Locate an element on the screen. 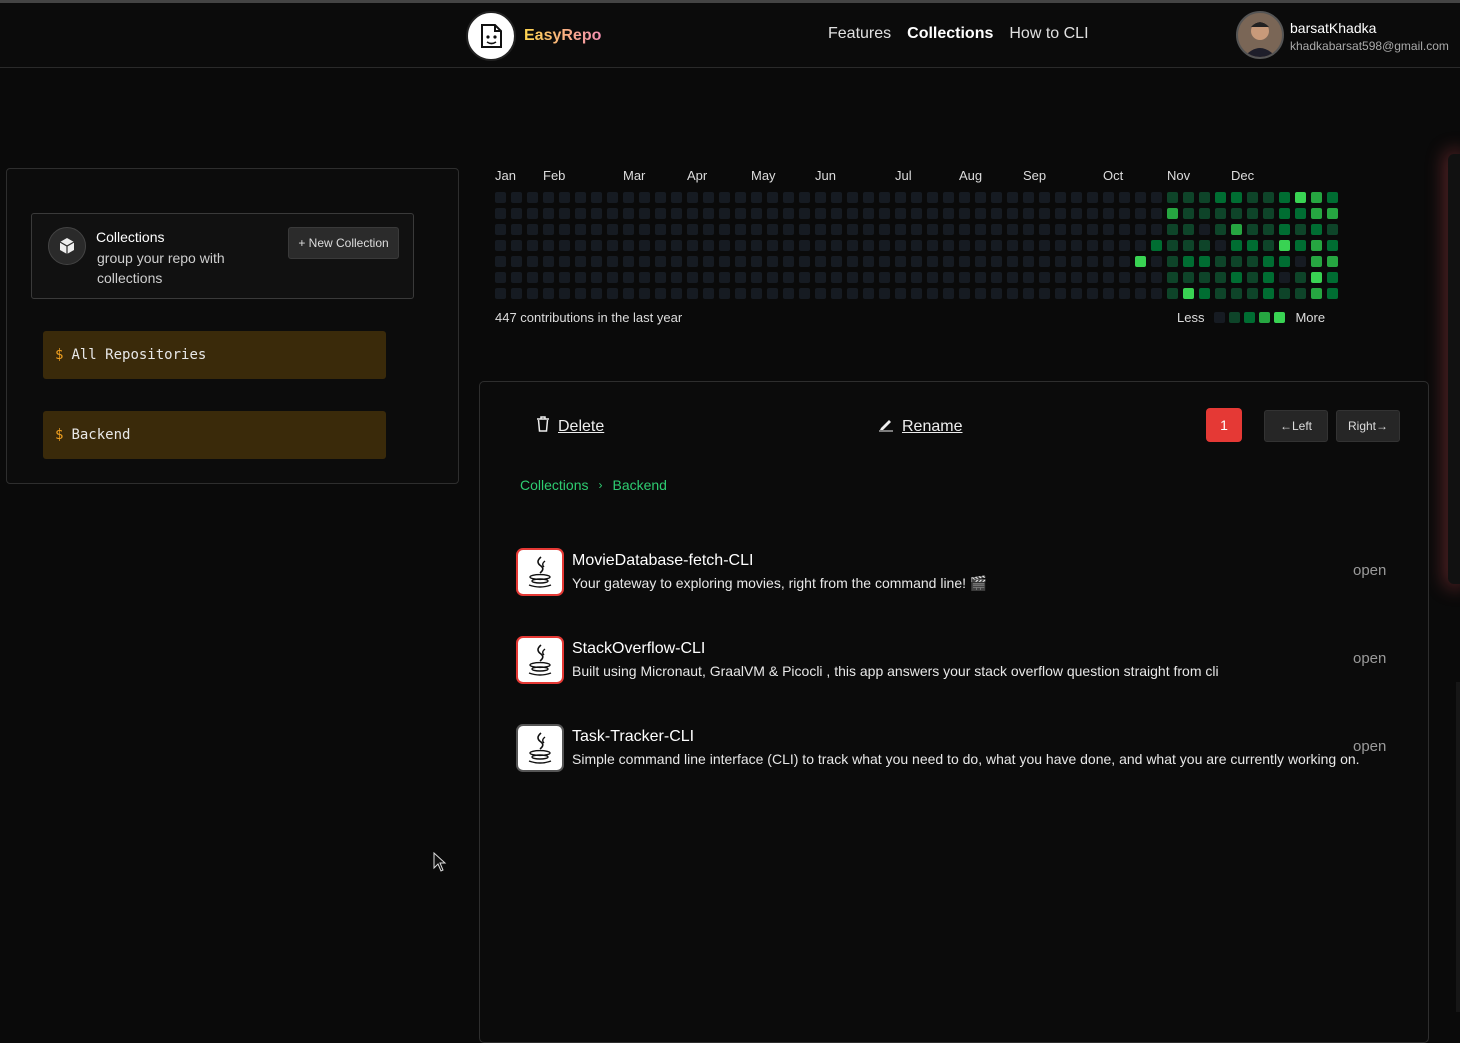 This screenshot has height=1043, width=1460. right-button: Right→ is located at coordinates (1368, 426).